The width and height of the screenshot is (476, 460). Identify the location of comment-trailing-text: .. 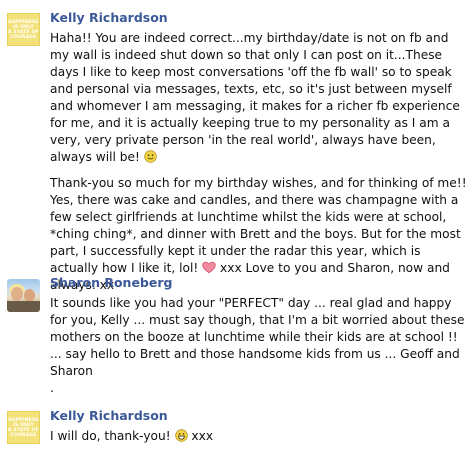
(52, 388).